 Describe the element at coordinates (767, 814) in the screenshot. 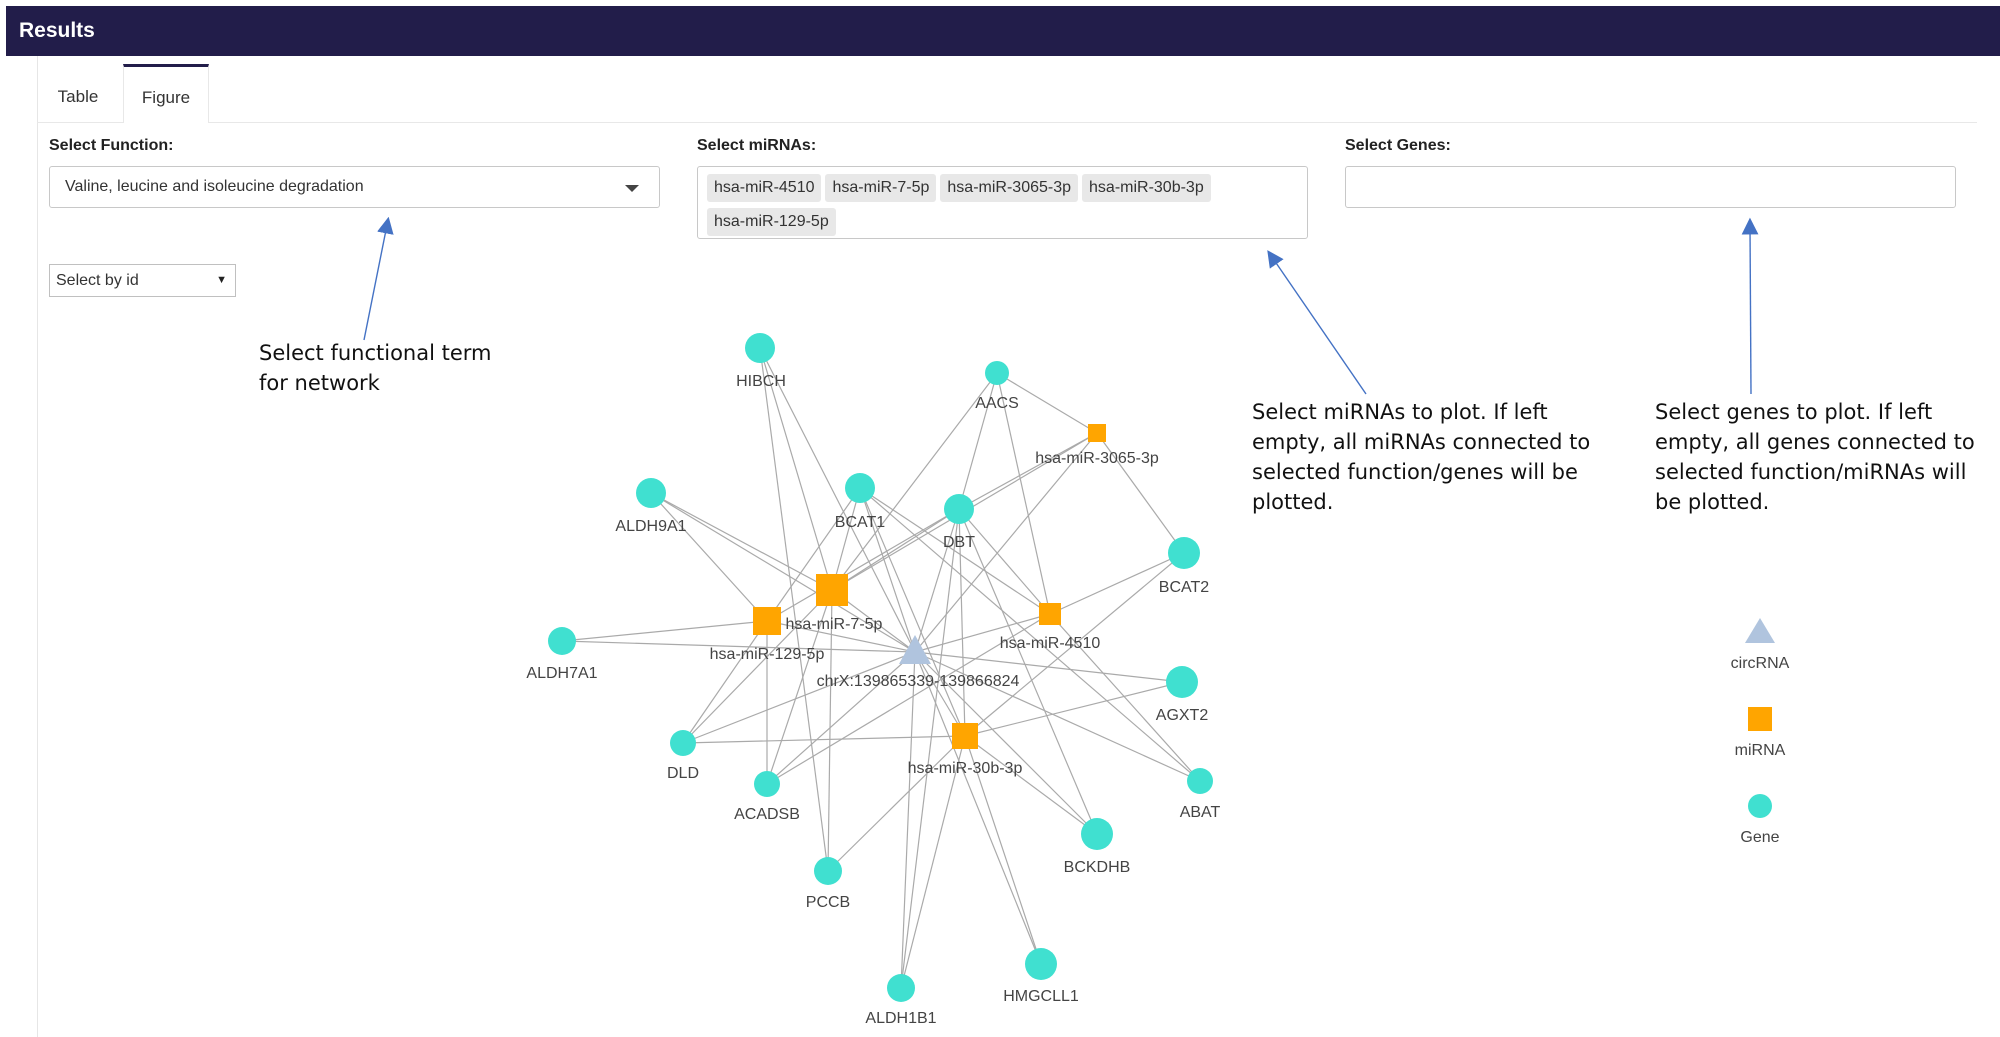

I see `gene-label: ACADSB` at that location.